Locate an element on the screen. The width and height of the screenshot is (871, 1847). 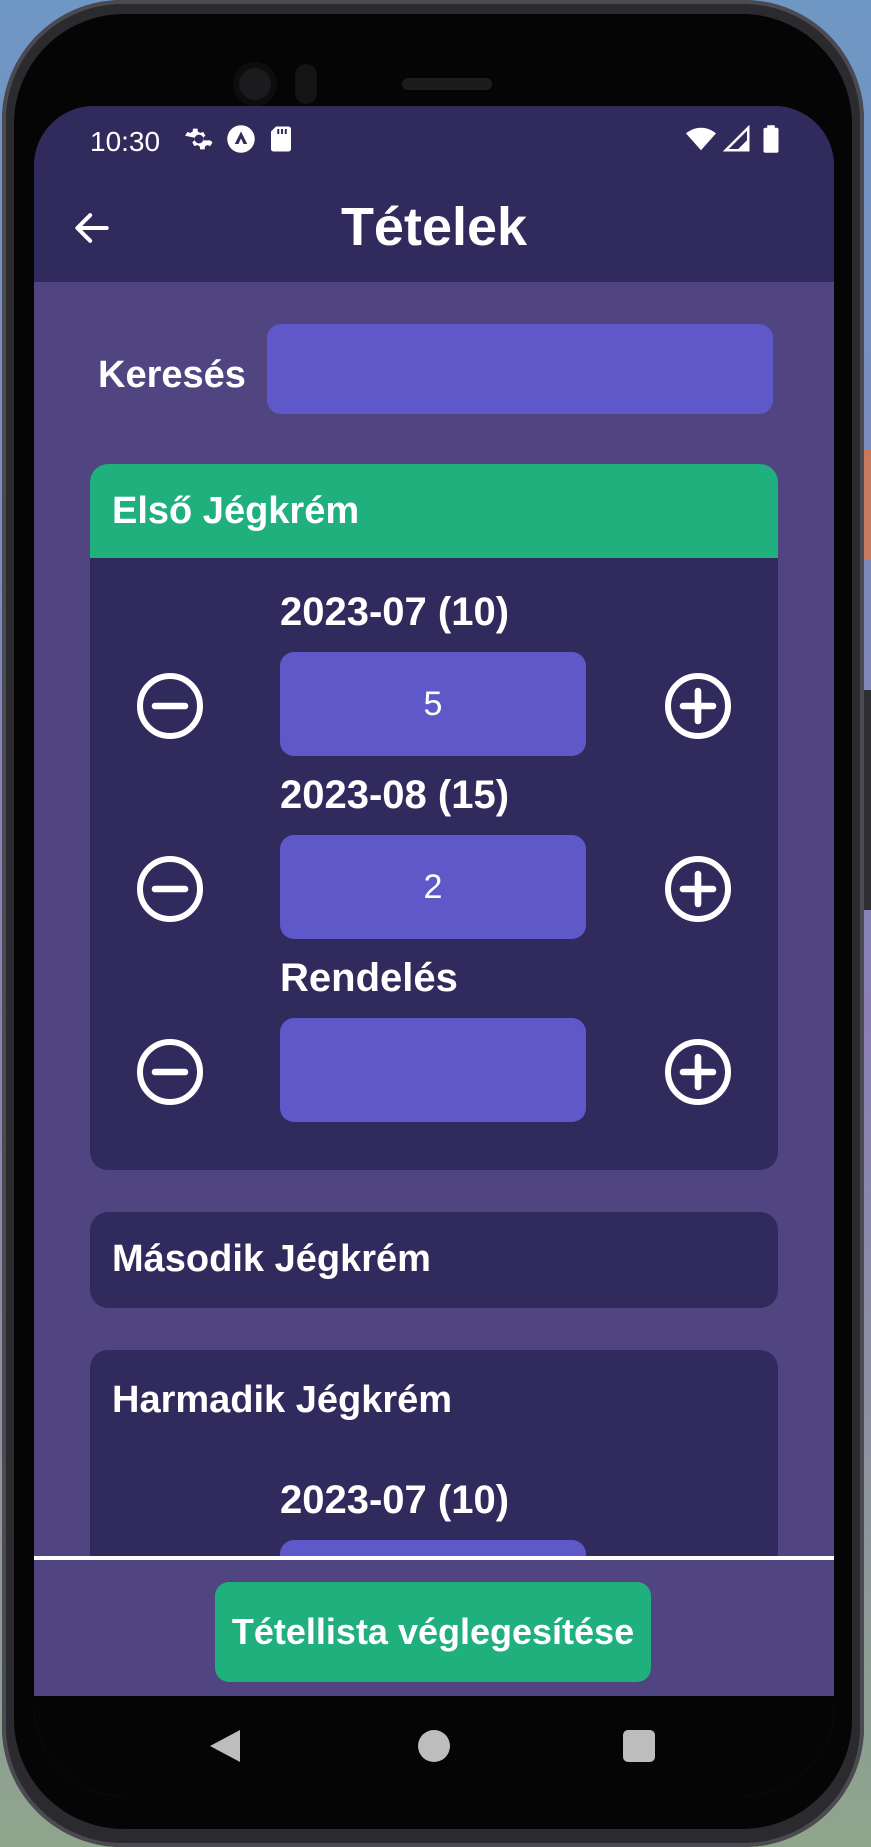
bottom-action-bar: Tétellista véglegesítése is located at coordinates (434, 1628).